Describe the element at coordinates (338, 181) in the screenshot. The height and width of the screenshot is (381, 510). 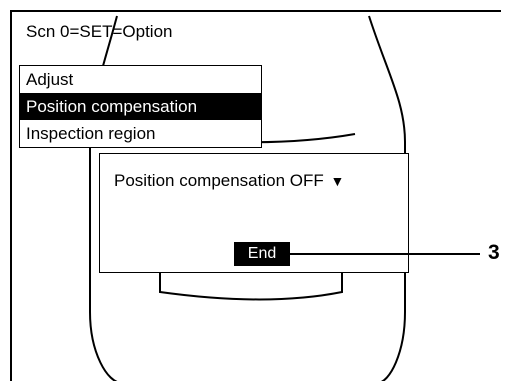
I see `dropdown-arrow-icon: ▼` at that location.